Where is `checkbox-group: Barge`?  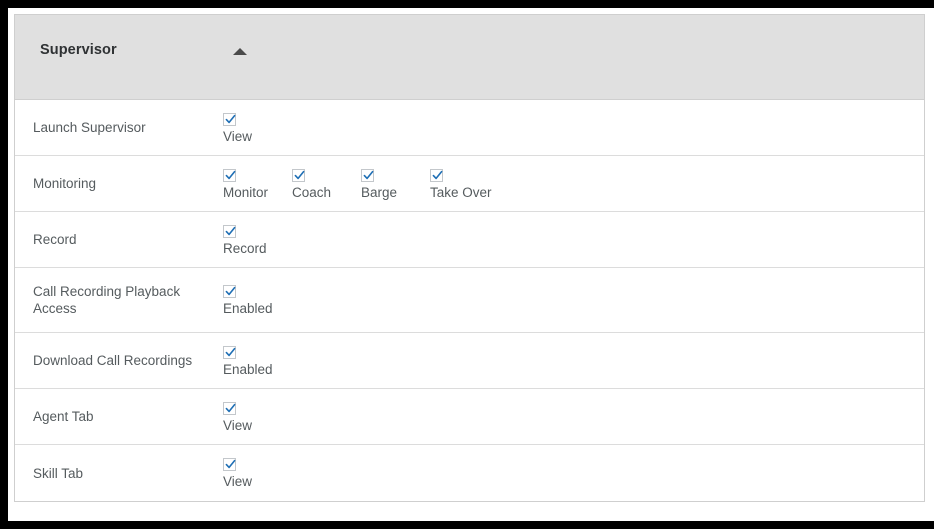
checkbox-group: Barge is located at coordinates (395, 184).